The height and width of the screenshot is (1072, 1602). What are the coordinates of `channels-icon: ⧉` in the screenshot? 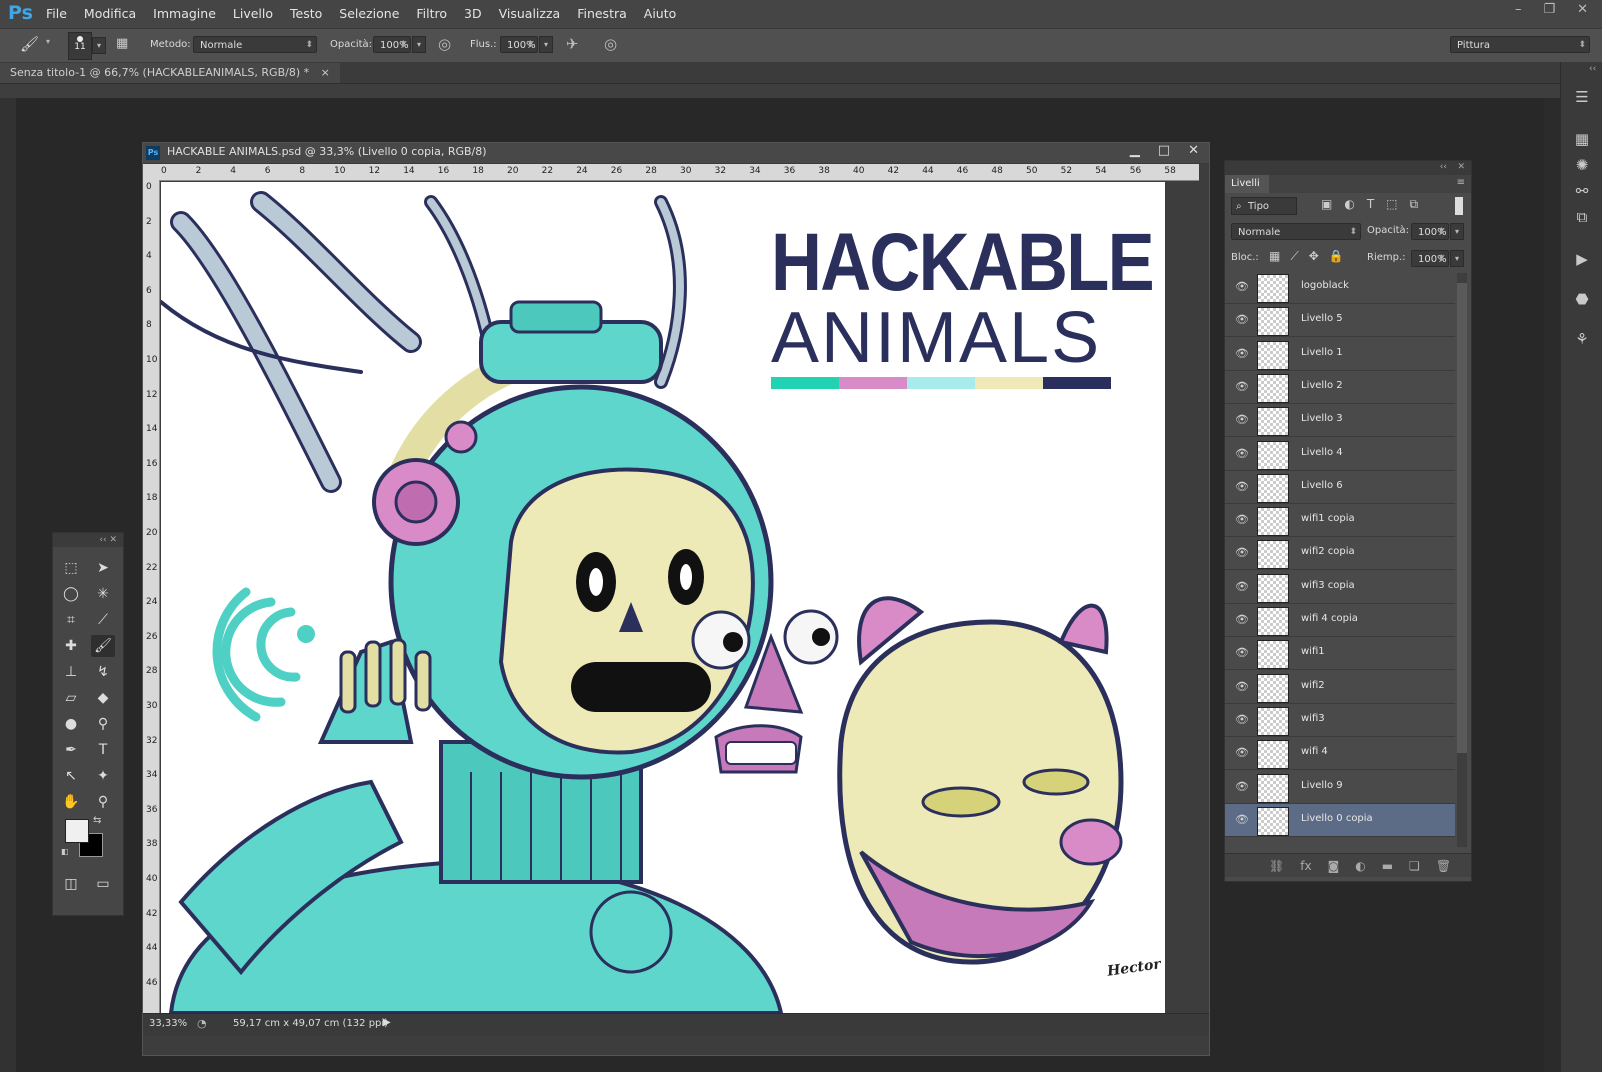 It's located at (1582, 217).